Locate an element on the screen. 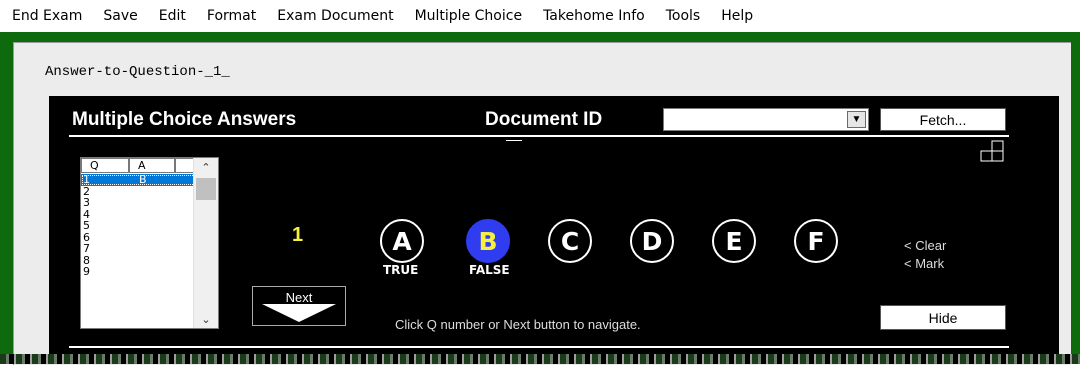  menu-help: Help is located at coordinates (737, 16).